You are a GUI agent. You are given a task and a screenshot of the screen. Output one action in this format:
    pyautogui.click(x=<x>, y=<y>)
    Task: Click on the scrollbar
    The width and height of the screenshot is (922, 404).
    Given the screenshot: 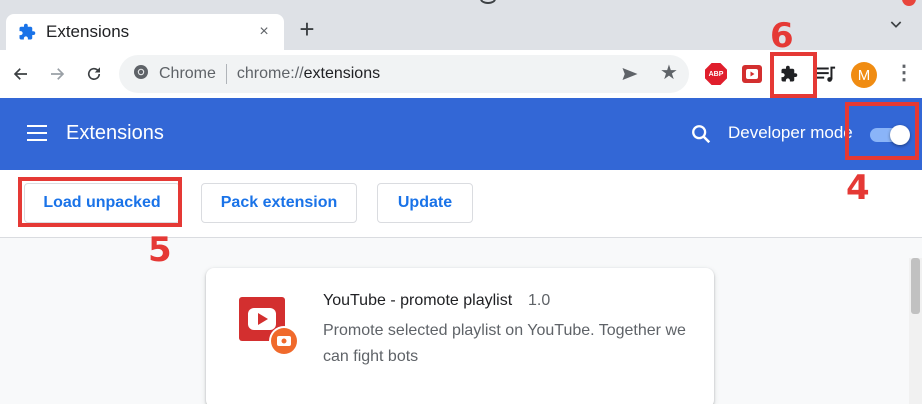 What is the action you would take?
    pyautogui.click(x=915, y=331)
    